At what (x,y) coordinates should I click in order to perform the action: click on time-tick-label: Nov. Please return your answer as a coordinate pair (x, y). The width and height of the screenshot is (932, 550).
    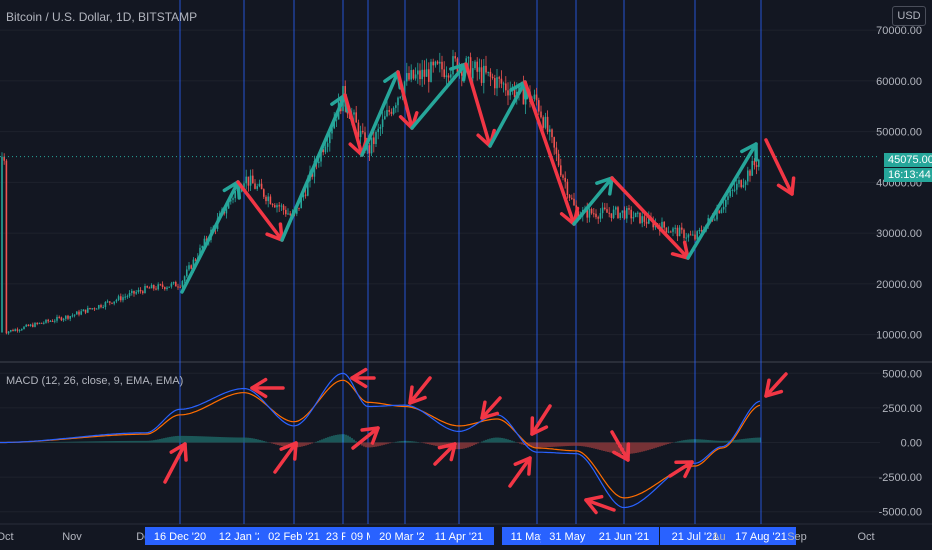
    Looking at the image, I should click on (72, 537).